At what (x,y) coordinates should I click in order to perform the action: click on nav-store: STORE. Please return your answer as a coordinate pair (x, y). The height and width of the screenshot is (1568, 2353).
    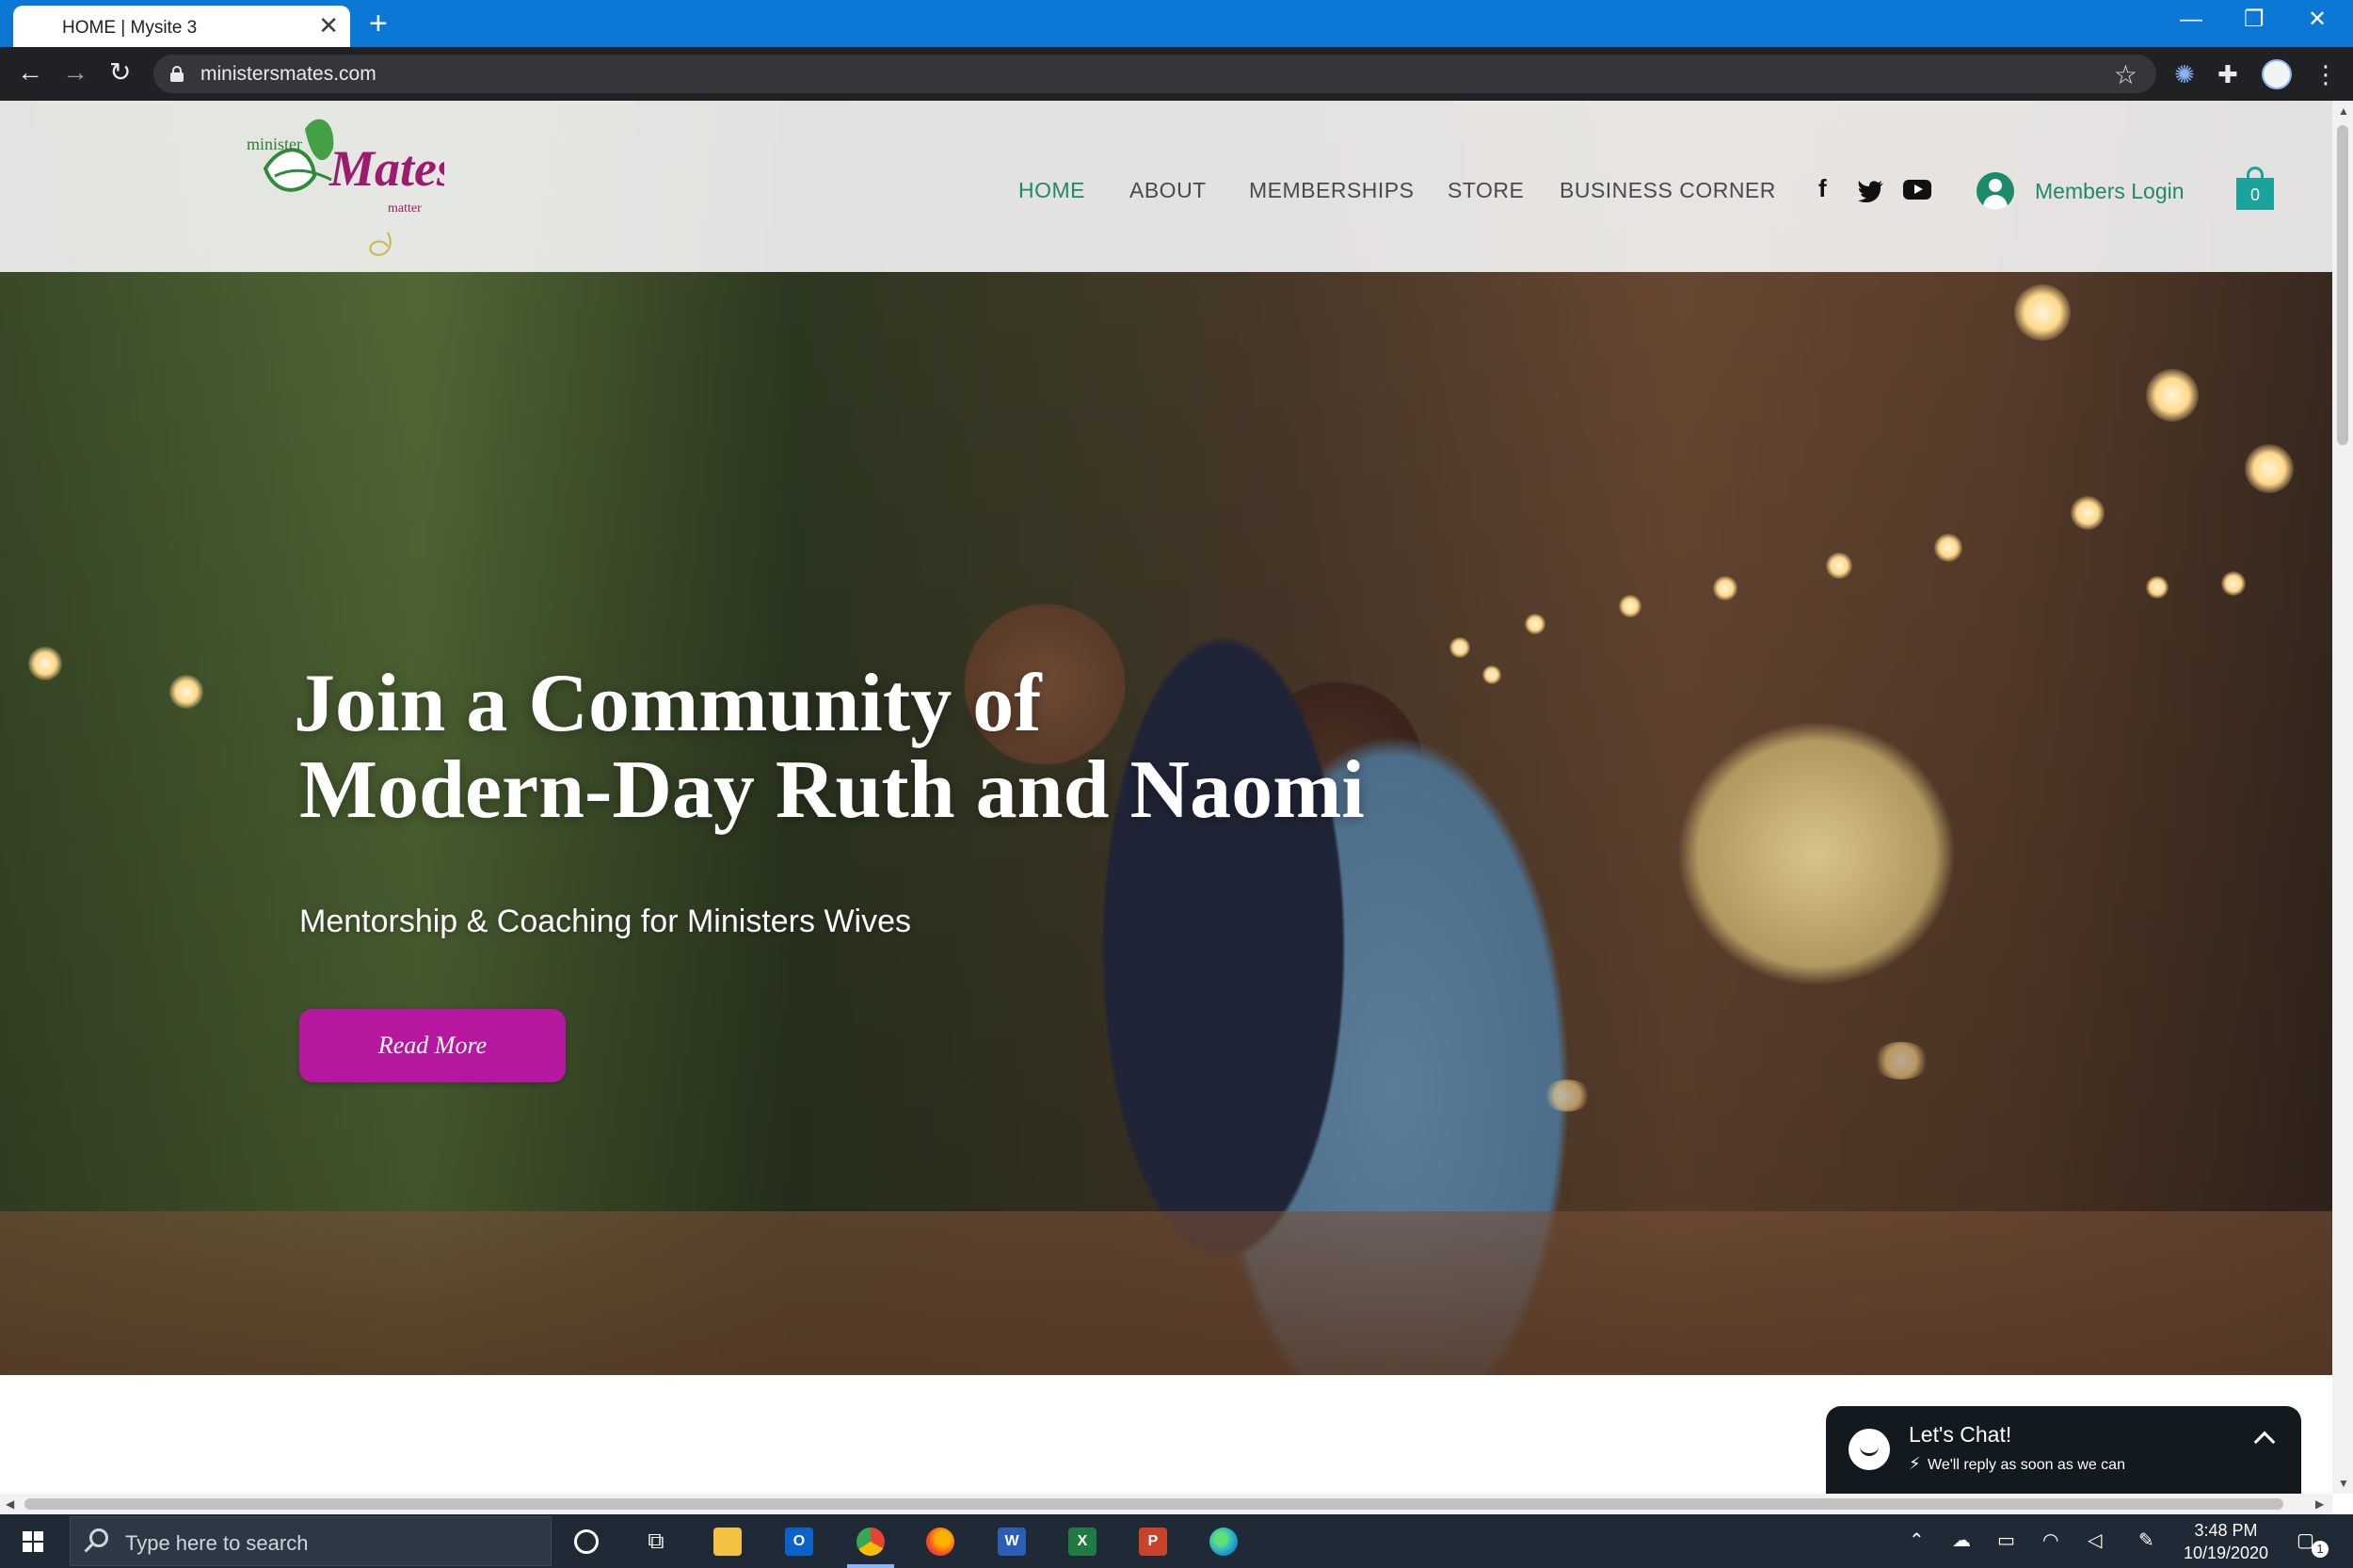
    Looking at the image, I should click on (1486, 190).